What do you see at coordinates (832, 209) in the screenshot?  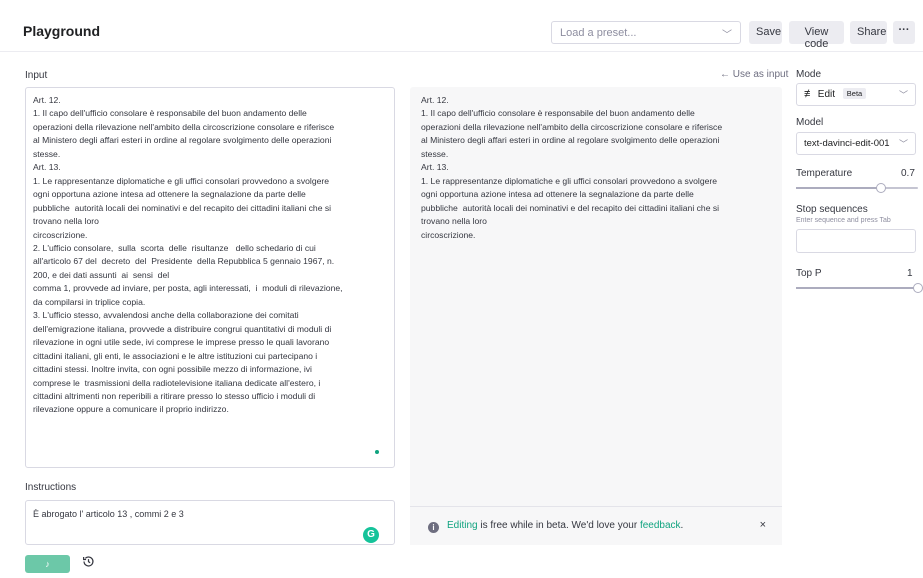 I see `stop-sequences-label: Stop sequences` at bounding box center [832, 209].